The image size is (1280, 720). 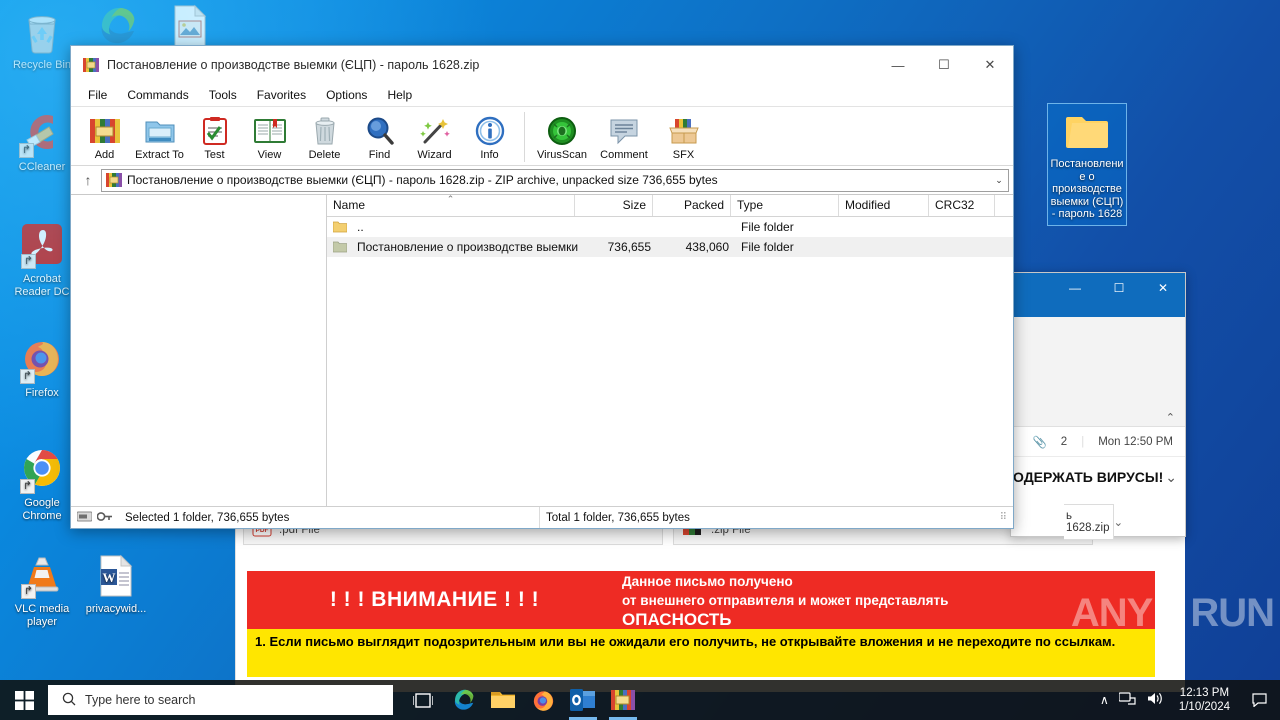 What do you see at coordinates (543, 700) in the screenshot?
I see `taskbar-firefox` at bounding box center [543, 700].